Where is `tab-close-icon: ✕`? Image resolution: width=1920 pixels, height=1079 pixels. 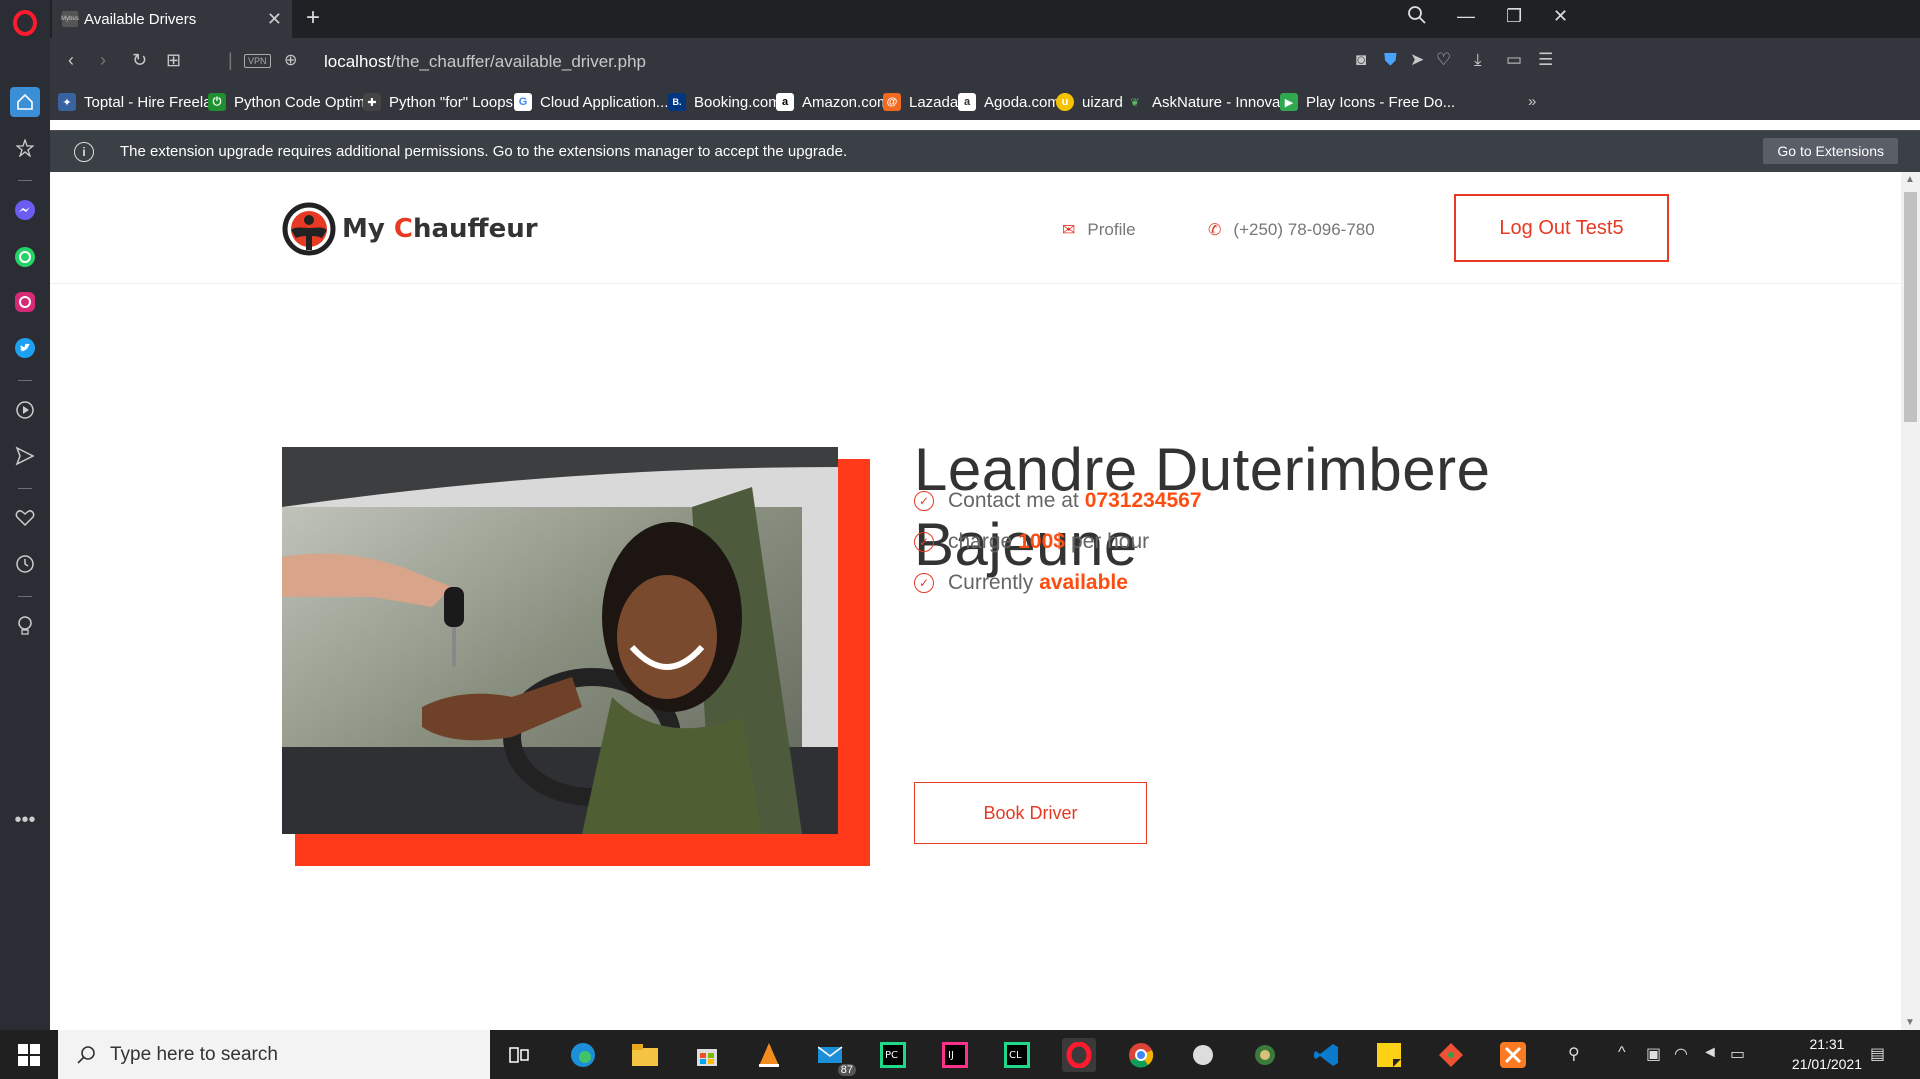
tab-close-icon: ✕ is located at coordinates (274, 19).